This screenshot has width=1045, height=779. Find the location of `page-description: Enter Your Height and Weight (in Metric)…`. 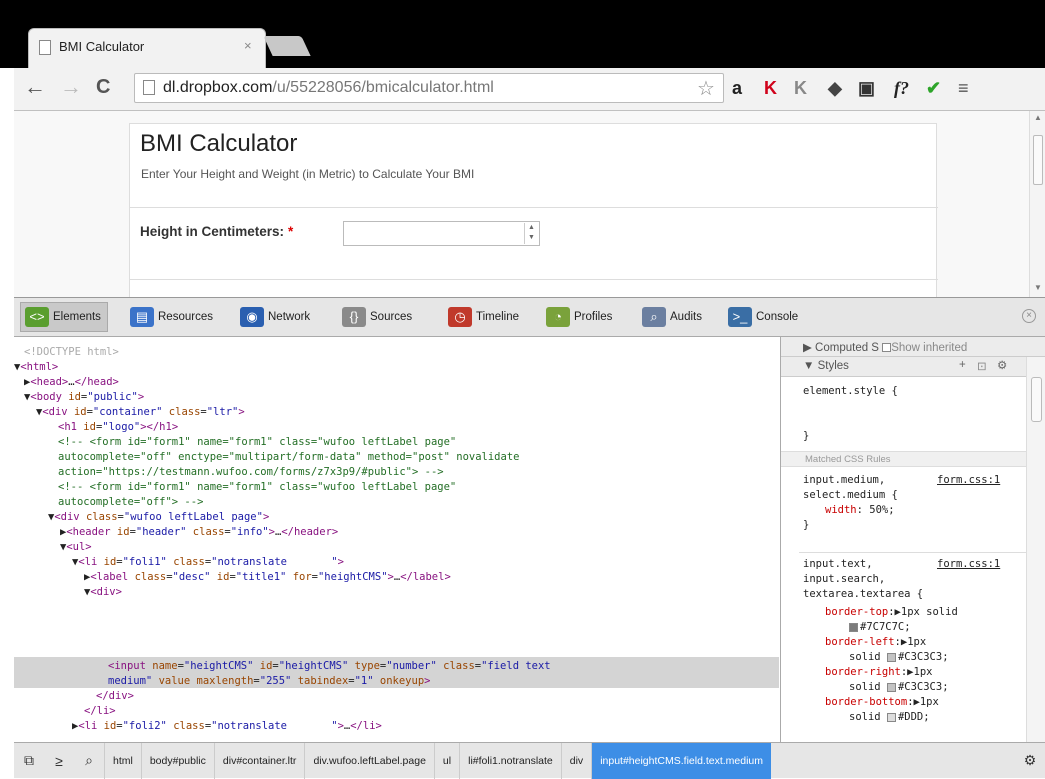

page-description: Enter Your Height and Weight (in Metric)… is located at coordinates (308, 174).